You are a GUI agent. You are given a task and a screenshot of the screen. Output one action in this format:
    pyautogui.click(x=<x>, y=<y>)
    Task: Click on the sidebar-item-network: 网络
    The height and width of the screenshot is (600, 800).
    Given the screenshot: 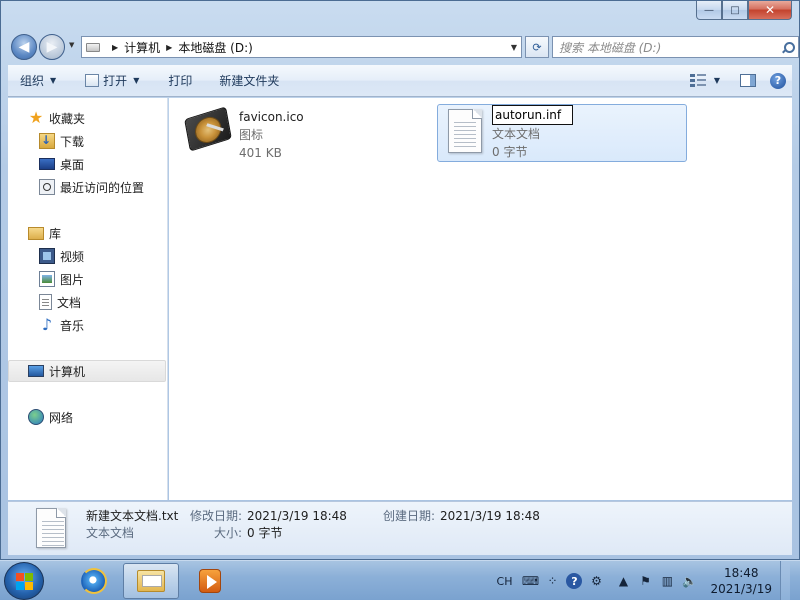 What is the action you would take?
    pyautogui.click(x=87, y=417)
    